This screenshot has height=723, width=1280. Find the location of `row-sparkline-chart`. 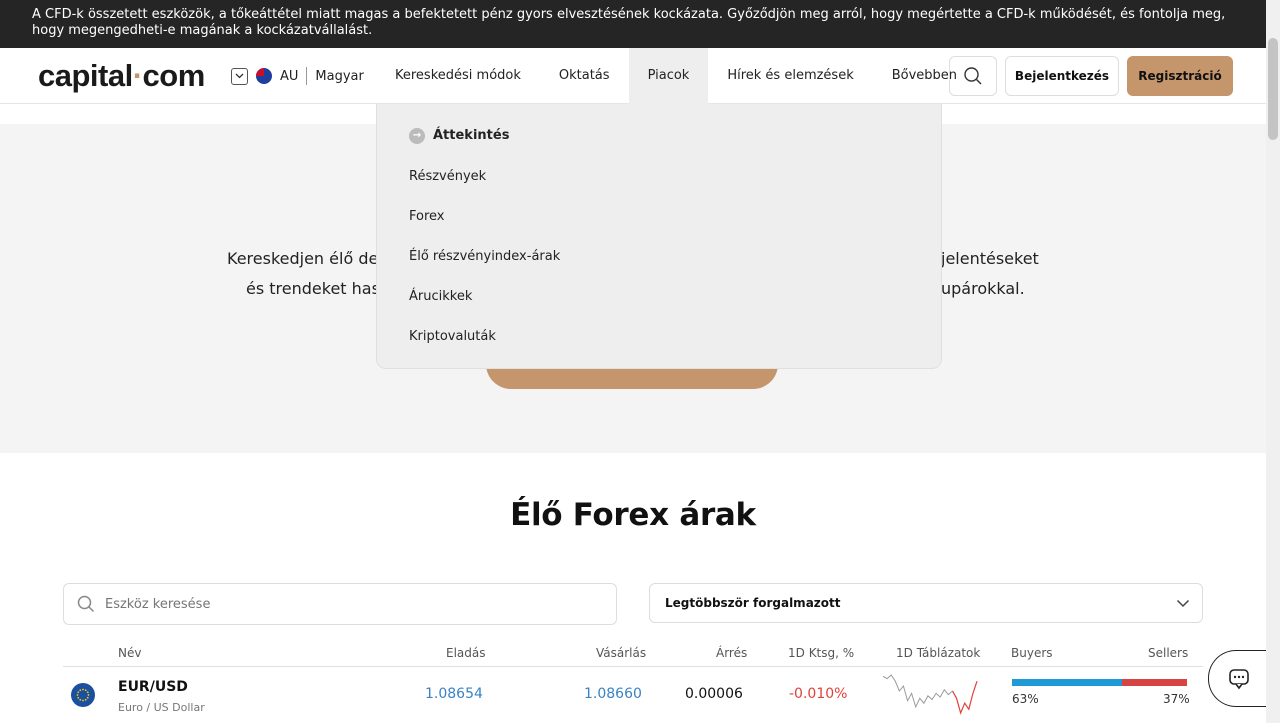

row-sparkline-chart is located at coordinates (930, 694).